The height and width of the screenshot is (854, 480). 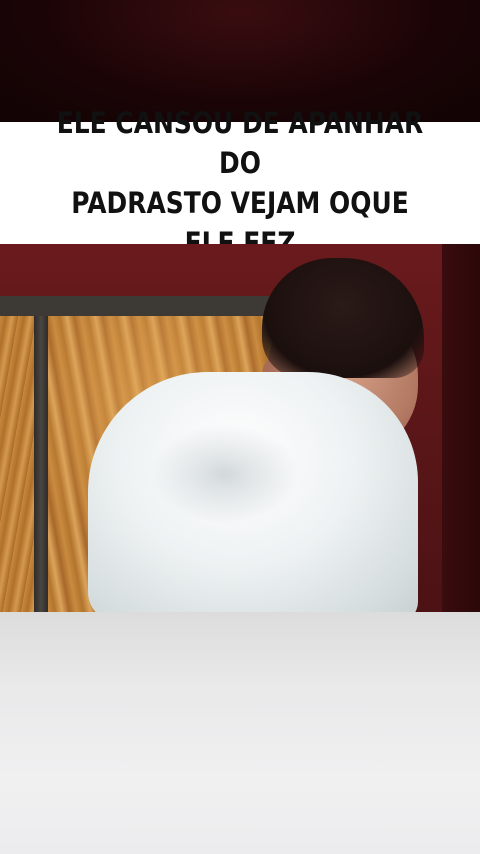 What do you see at coordinates (225, 474) in the screenshot?
I see `shirt-fold` at bounding box center [225, 474].